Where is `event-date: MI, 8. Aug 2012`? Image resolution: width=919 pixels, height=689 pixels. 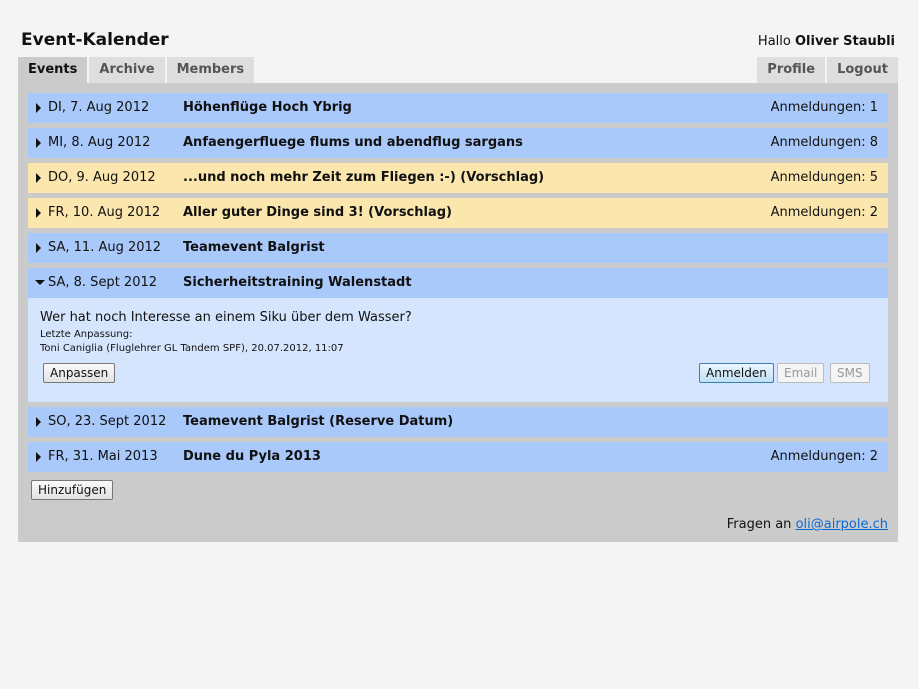
event-date: MI, 8. Aug 2012 is located at coordinates (99, 142).